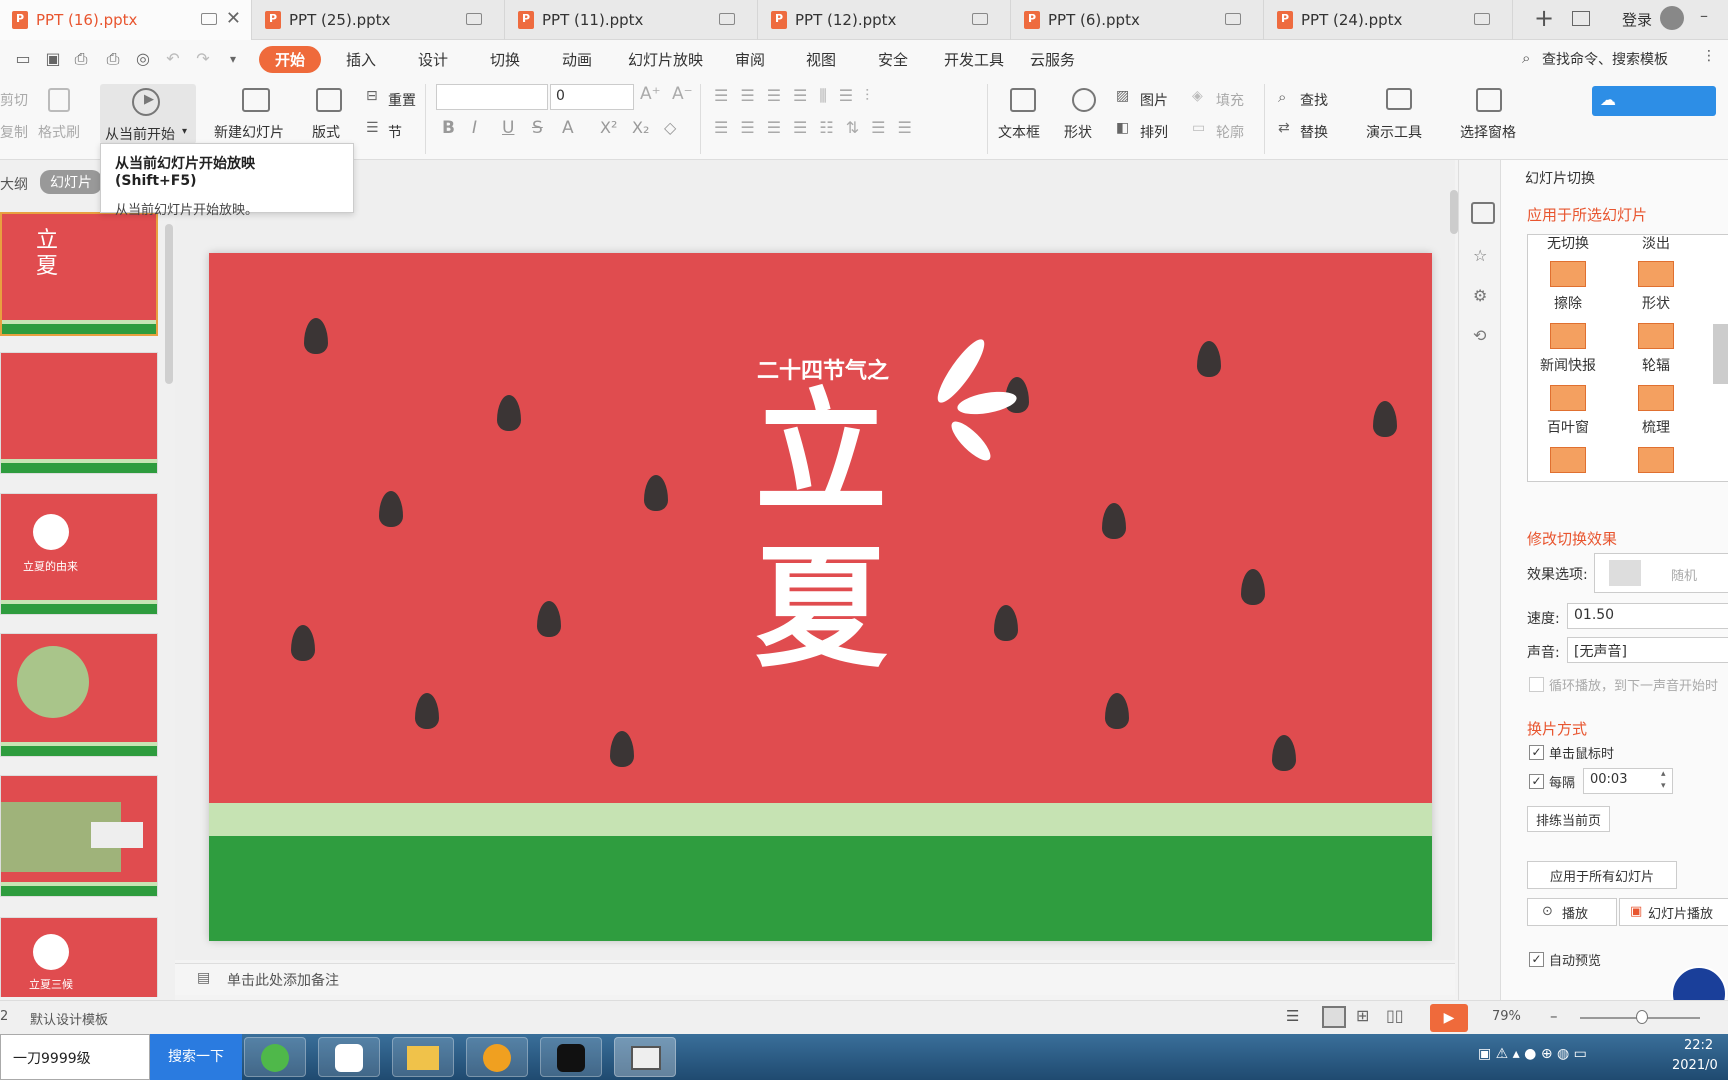 The image size is (1728, 1080). What do you see at coordinates (797, 96) in the screenshot?
I see `paragraph-tools-row1: ☰☰☰☰⫼☰⫶` at bounding box center [797, 96].